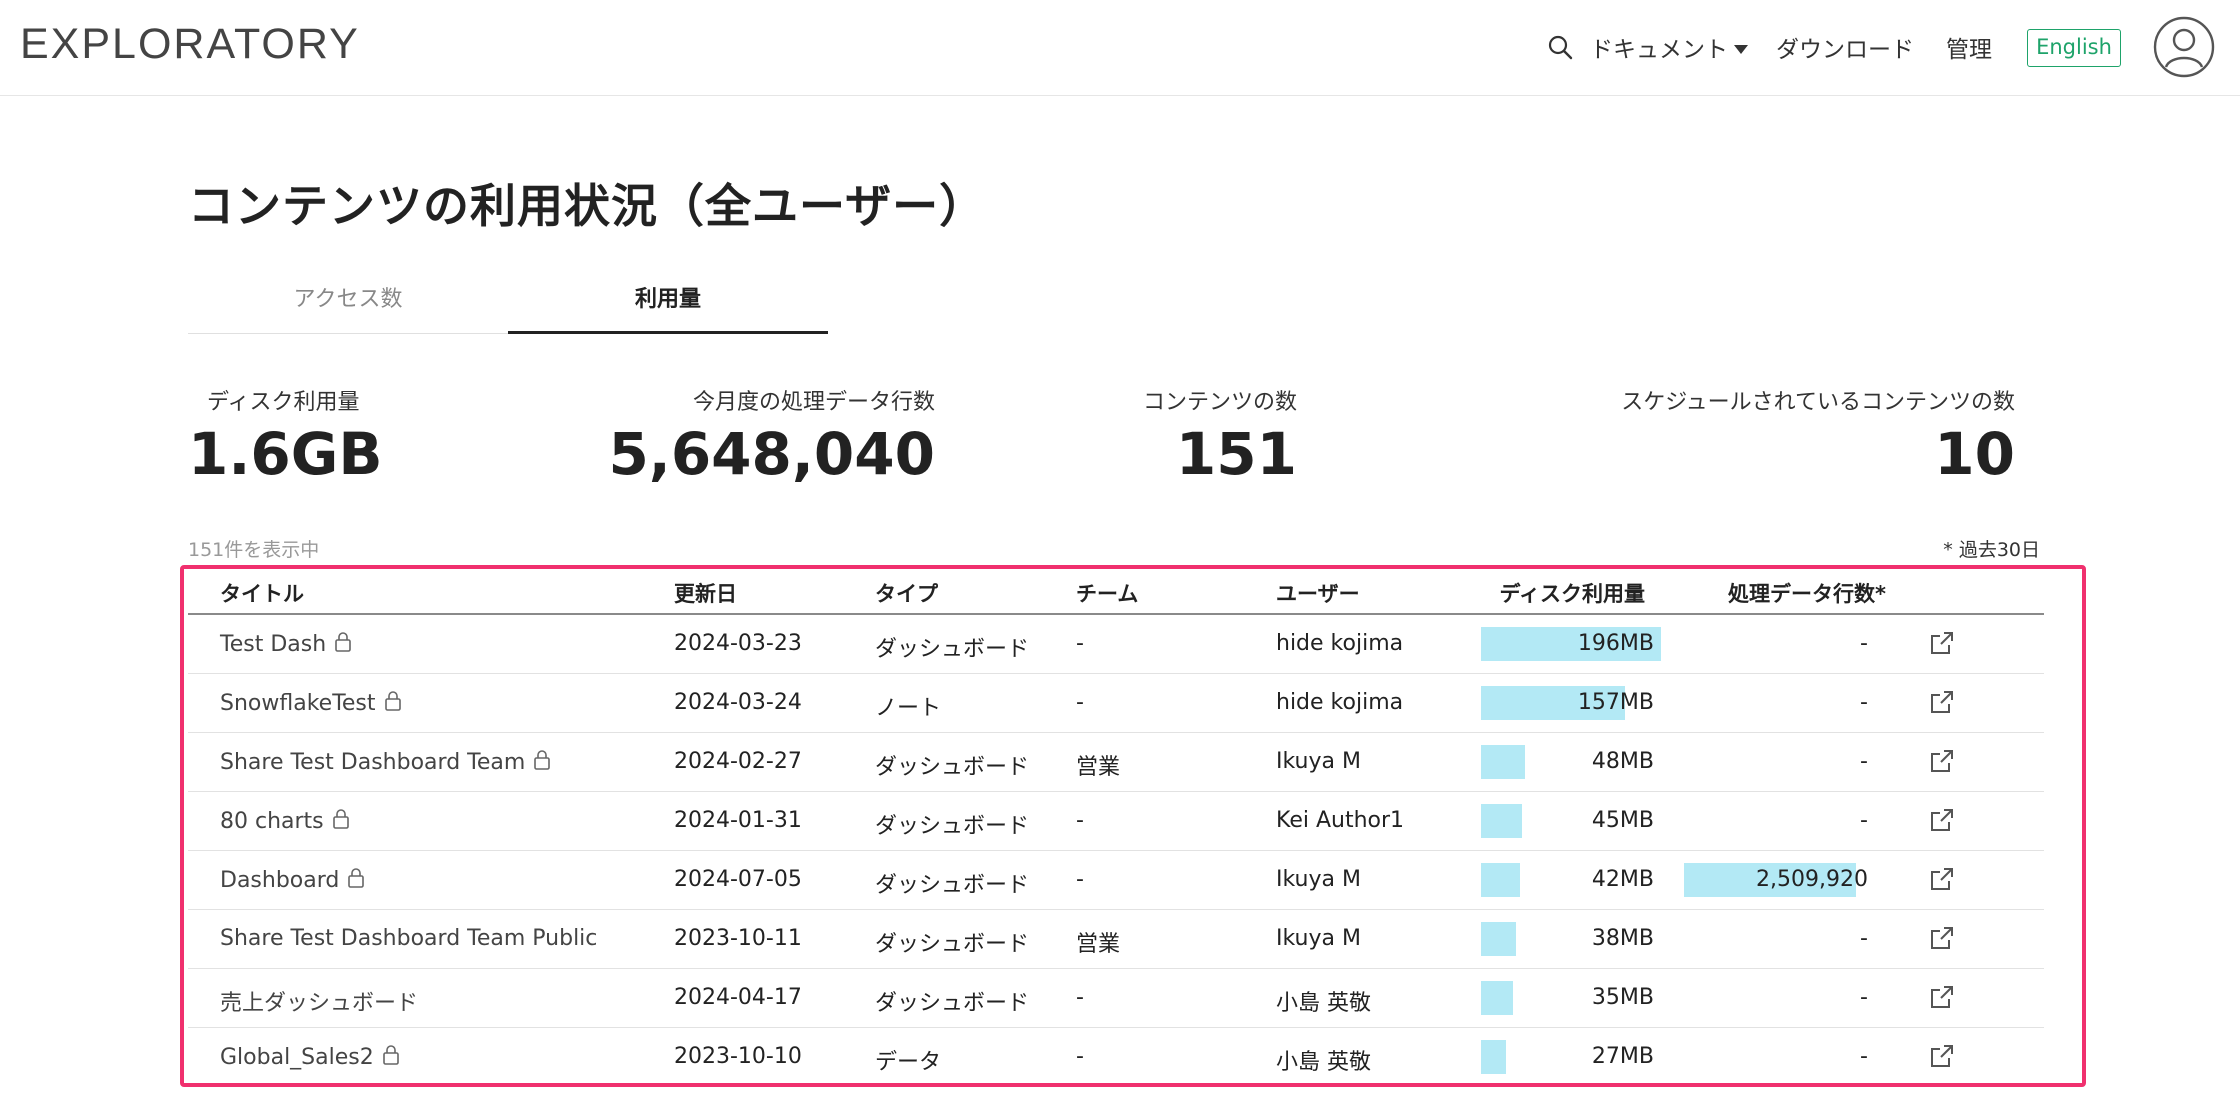 This screenshot has height=1100, width=2240. I want to click on tab-usage: 利用量, so click(668, 307).